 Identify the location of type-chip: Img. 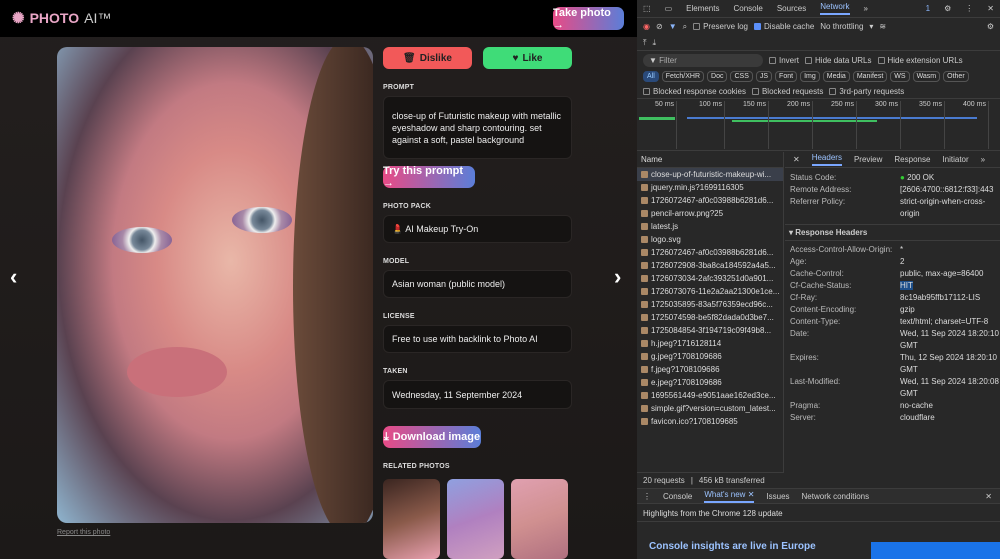
(810, 76).